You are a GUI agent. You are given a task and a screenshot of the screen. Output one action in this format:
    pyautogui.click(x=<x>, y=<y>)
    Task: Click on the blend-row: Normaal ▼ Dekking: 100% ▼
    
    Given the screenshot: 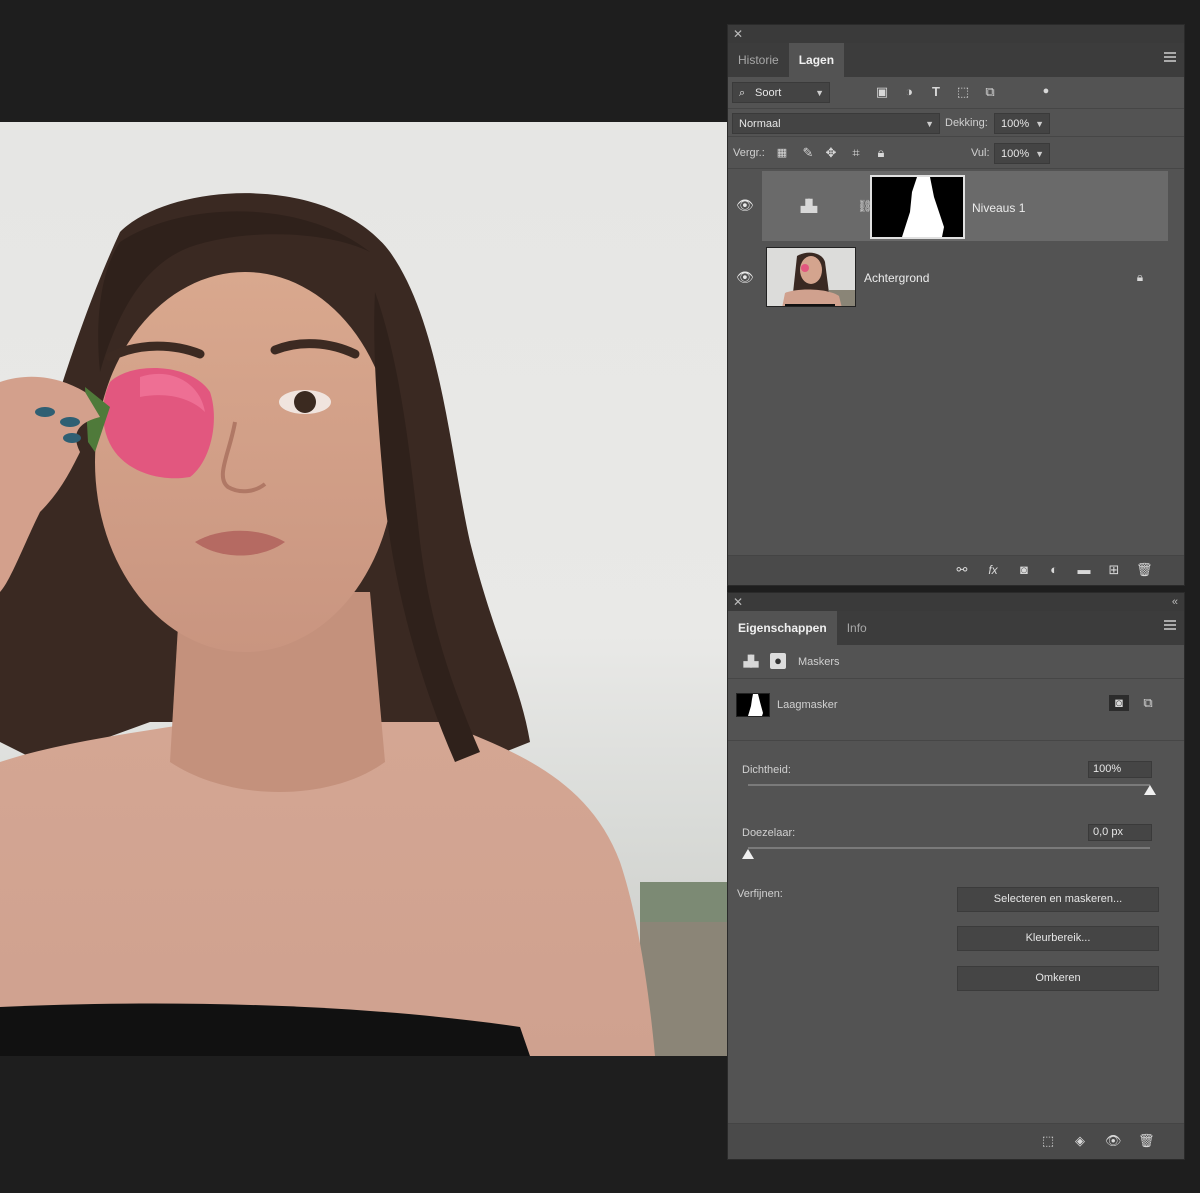 What is the action you would take?
    pyautogui.click(x=956, y=123)
    